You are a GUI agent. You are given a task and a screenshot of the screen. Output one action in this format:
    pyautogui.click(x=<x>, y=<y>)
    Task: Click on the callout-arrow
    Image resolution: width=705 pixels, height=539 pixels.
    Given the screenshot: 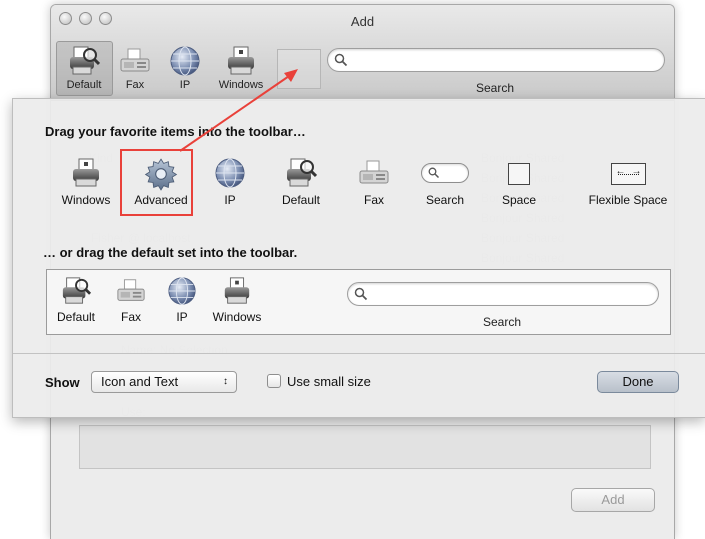 What is the action you would take?
    pyautogui.click(x=238, y=110)
    